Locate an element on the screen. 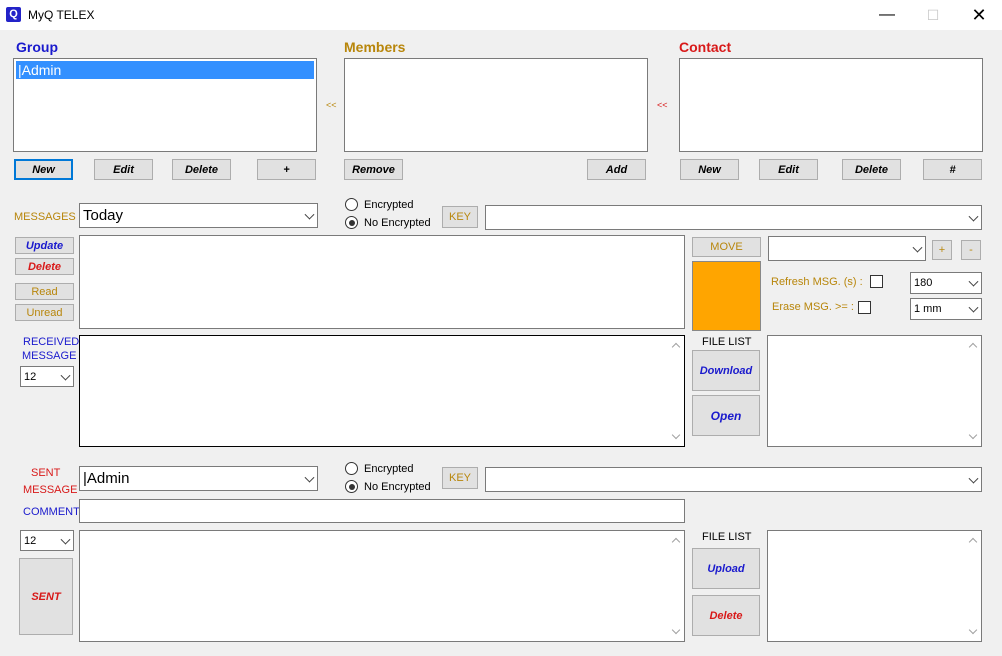 The height and width of the screenshot is (656, 1002). move-target-select is located at coordinates (847, 248).